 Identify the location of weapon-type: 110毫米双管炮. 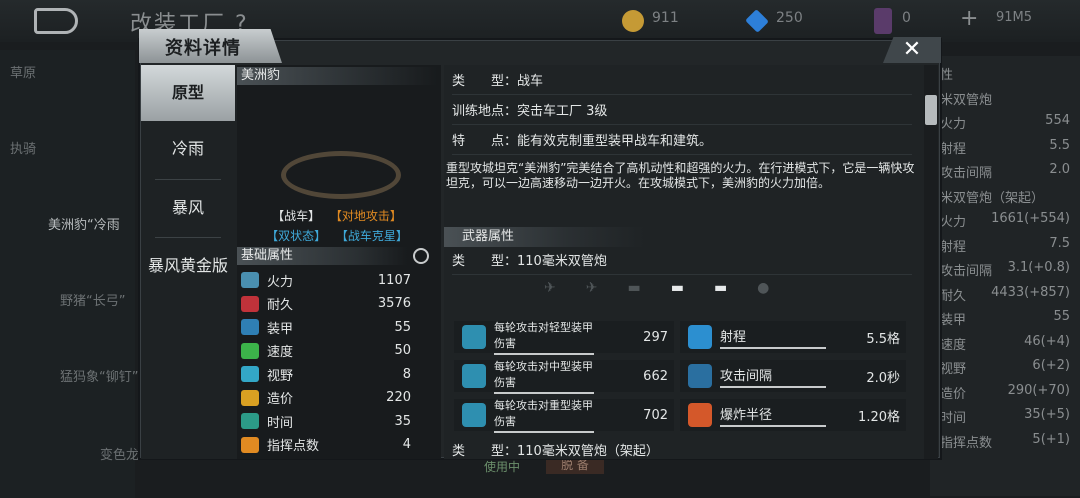
(562, 261).